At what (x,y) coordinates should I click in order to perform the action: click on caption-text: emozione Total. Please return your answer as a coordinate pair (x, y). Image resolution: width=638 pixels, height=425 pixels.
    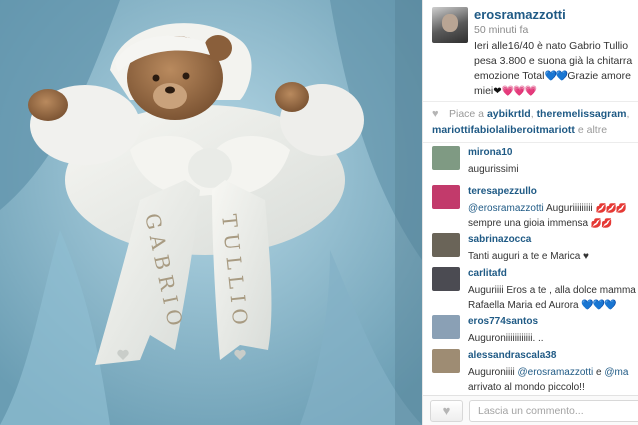
    Looking at the image, I should click on (509, 76).